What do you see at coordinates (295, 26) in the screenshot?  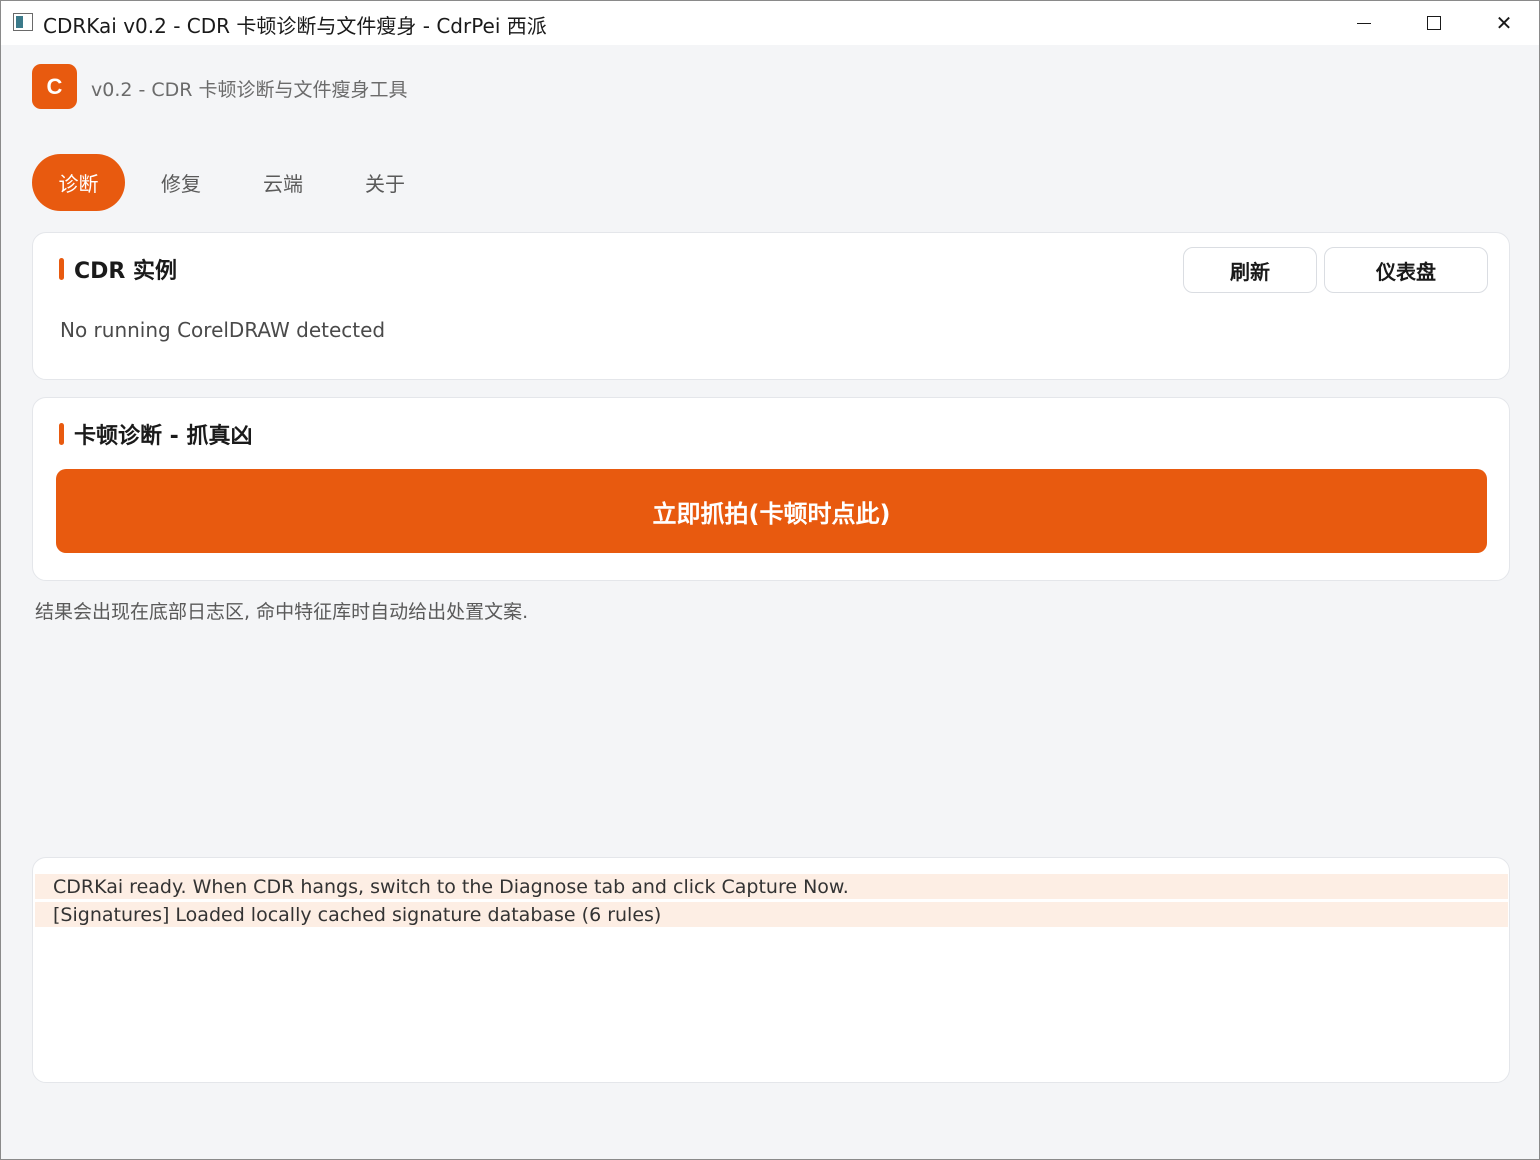 I see `window-title: CDRKai v0.2 - CDR 卡顿诊断与文件瘦身 - CdrPei 西派` at bounding box center [295, 26].